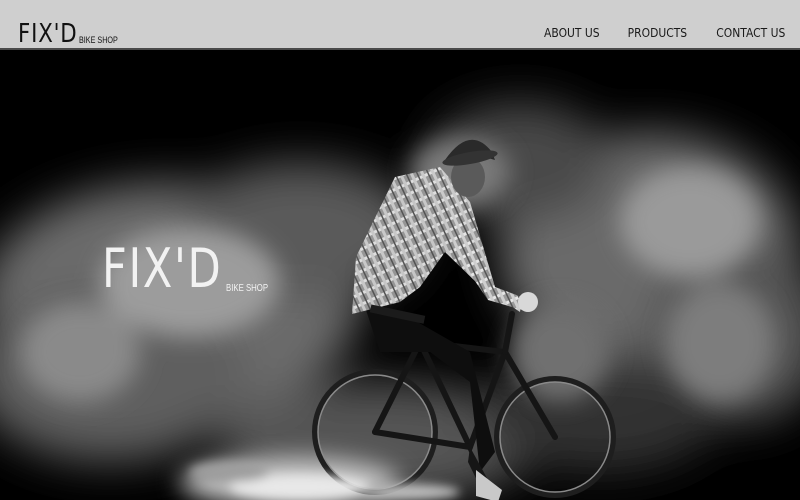 The image size is (800, 500). I want to click on hero-logo-subtitle: BIKE SHOP, so click(247, 288).